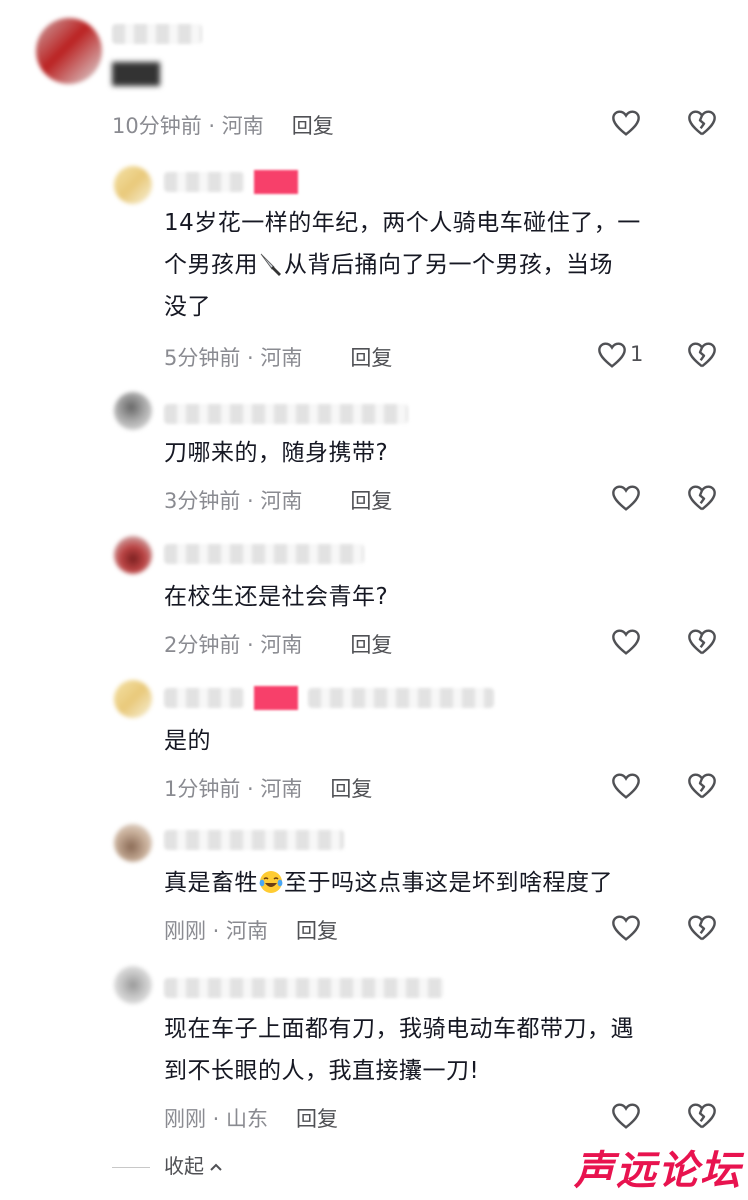  I want to click on collapse-label: 收起, so click(184, 1166).